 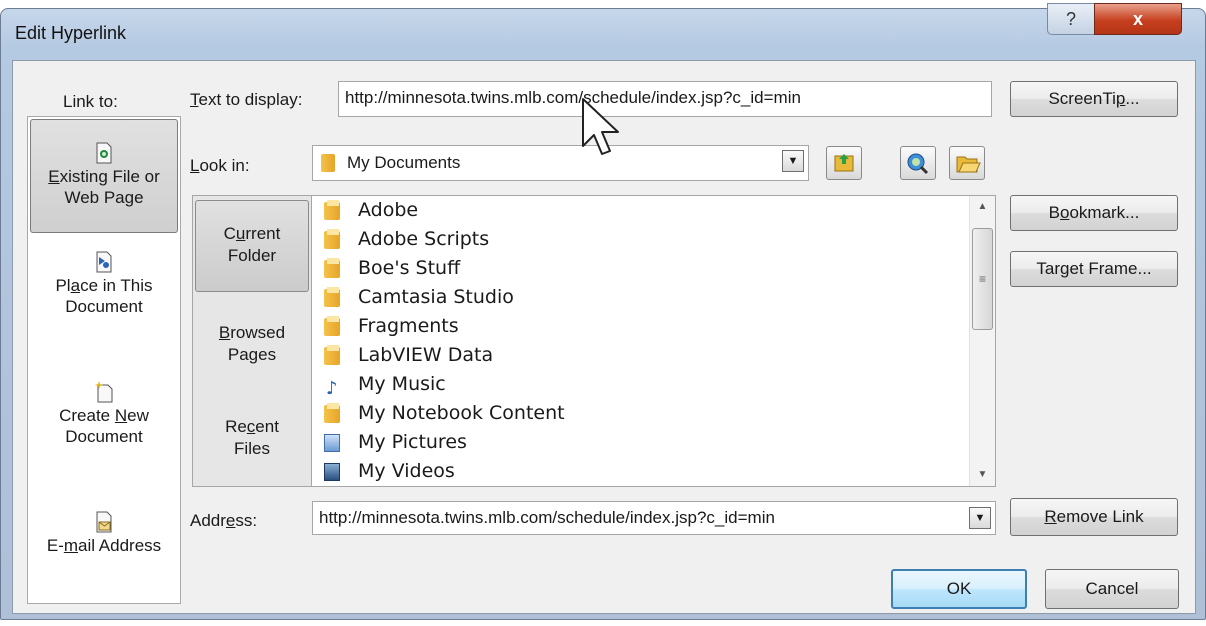 What do you see at coordinates (600, 126) in the screenshot?
I see `mouse-pointer-icon` at bounding box center [600, 126].